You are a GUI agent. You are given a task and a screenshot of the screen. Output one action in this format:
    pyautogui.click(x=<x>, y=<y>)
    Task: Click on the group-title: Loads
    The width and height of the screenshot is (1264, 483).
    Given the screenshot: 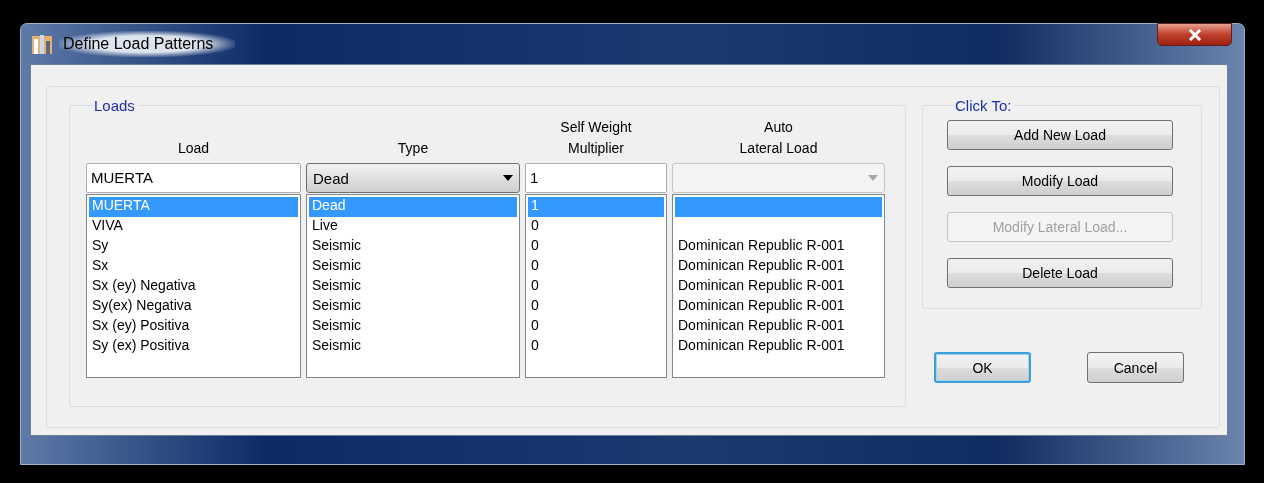 What is the action you would take?
    pyautogui.click(x=115, y=105)
    